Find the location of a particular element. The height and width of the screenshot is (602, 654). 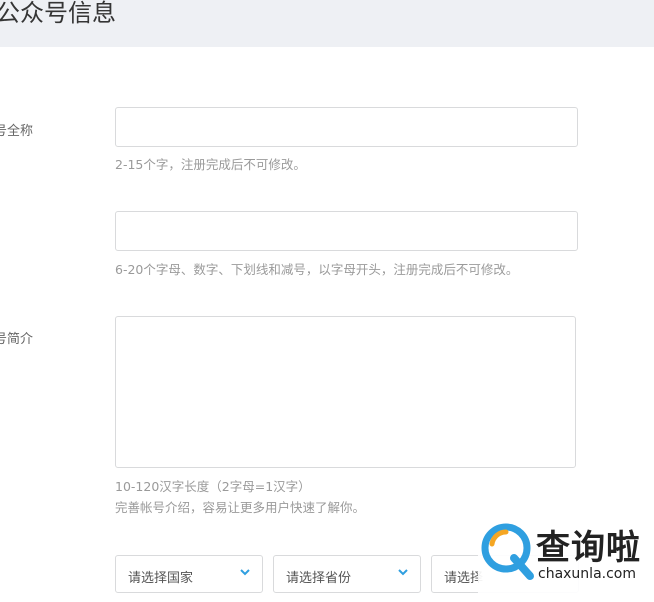

name-input is located at coordinates (346, 127).